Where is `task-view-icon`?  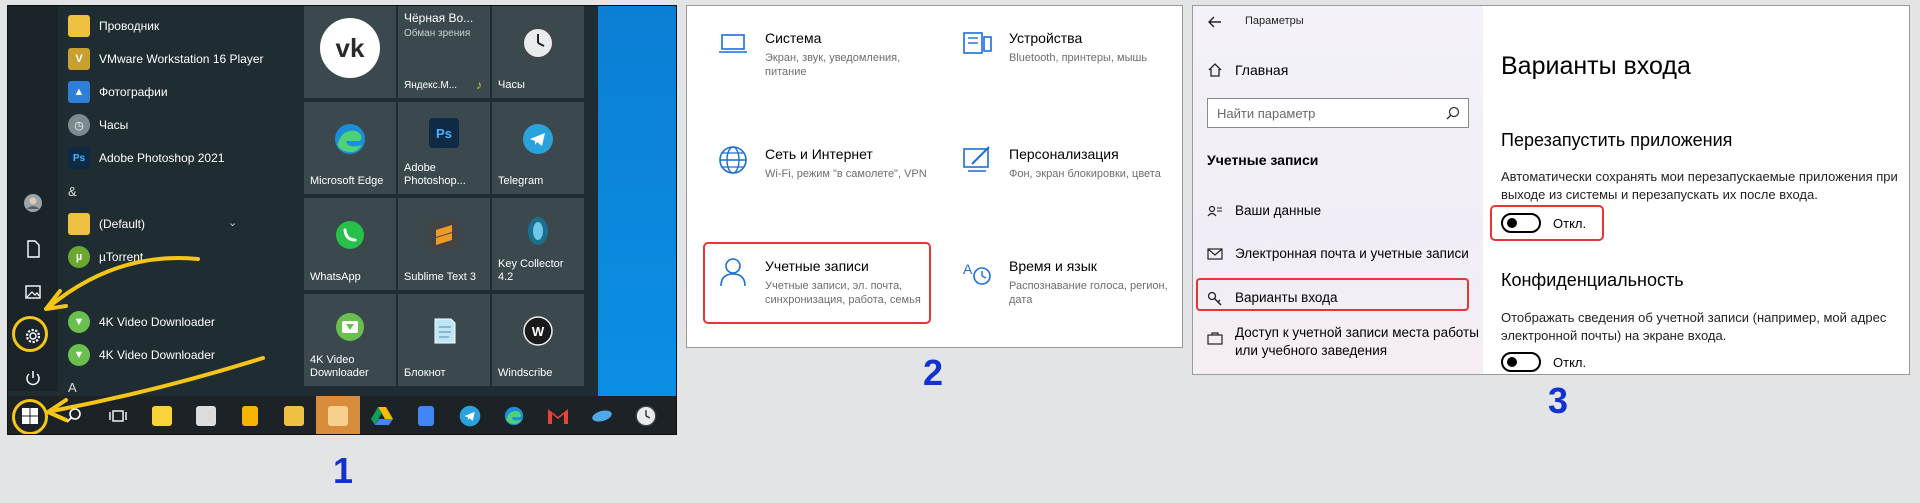 task-view-icon is located at coordinates (118, 415).